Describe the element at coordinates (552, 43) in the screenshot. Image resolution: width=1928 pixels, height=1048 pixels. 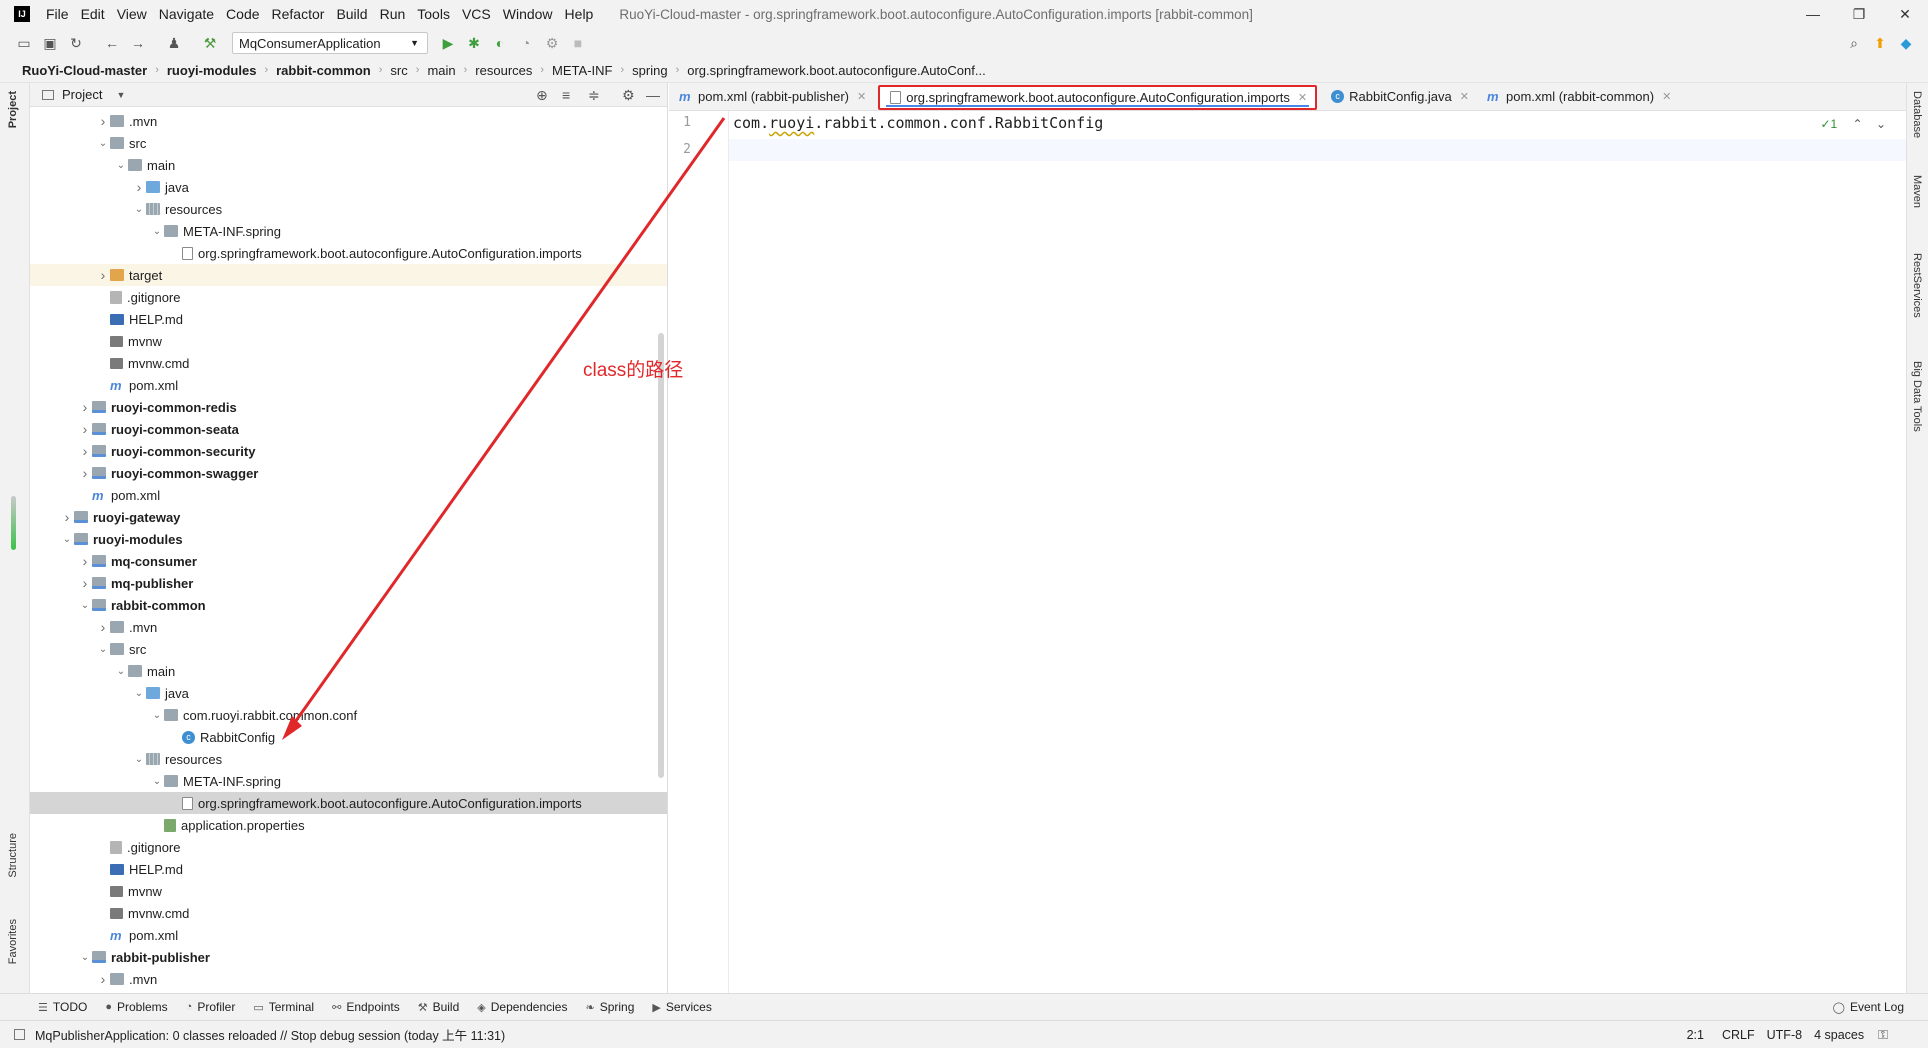
I see `attach-icon: ⚙` at that location.